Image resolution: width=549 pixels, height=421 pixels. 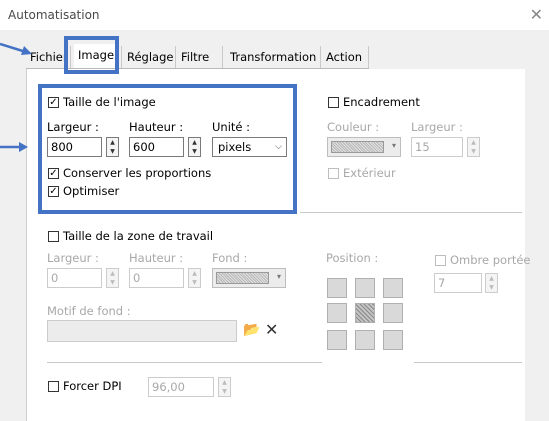 What do you see at coordinates (333, 173) in the screenshot?
I see `frame-outside-checkbox` at bounding box center [333, 173].